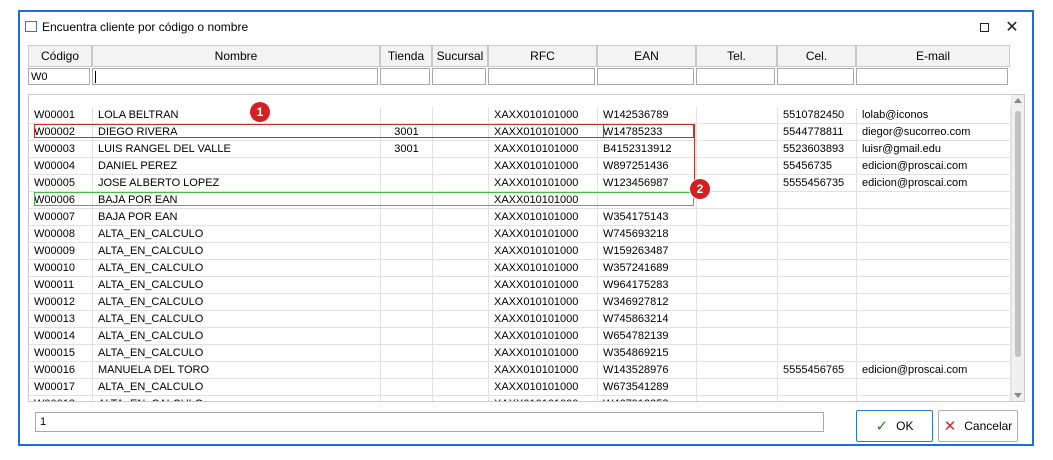 The width and height of the screenshot is (1053, 460). I want to click on cancel-button: ✕ Cancelar, so click(978, 426).